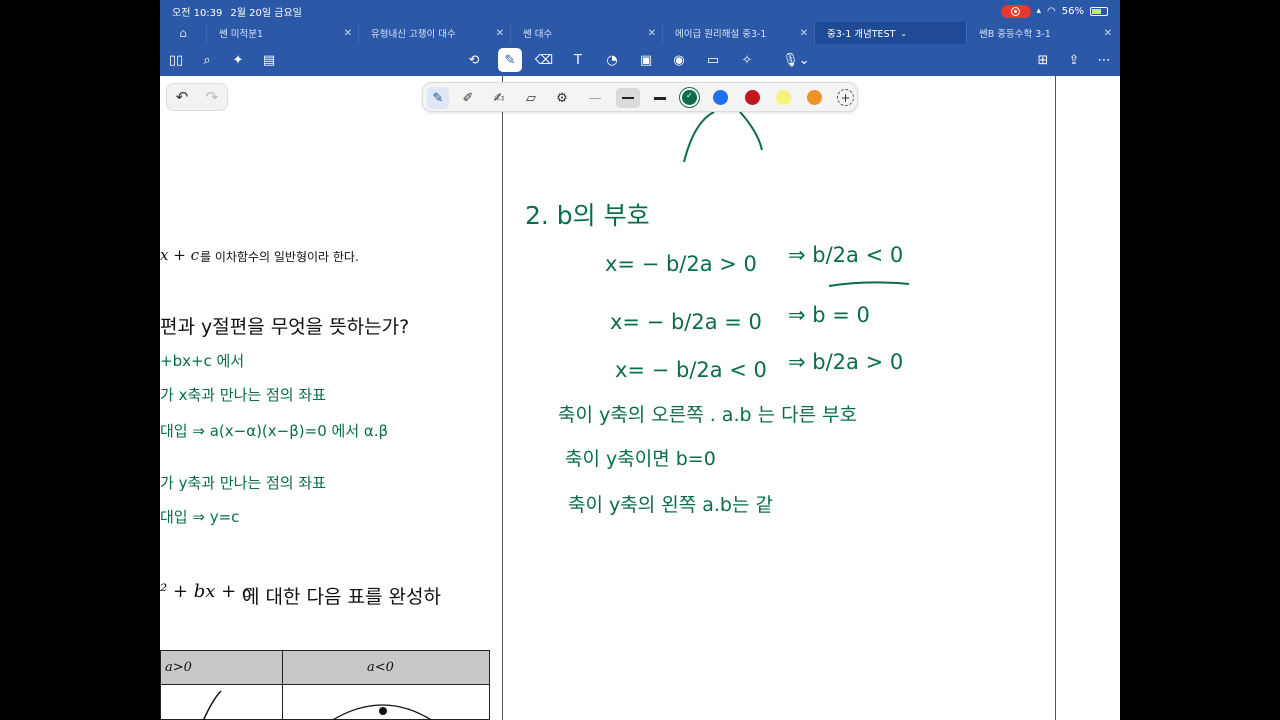 This screenshot has height=720, width=1280. Describe the element at coordinates (1039, 11) in the screenshot. I see `signal-icon: ▴` at that location.